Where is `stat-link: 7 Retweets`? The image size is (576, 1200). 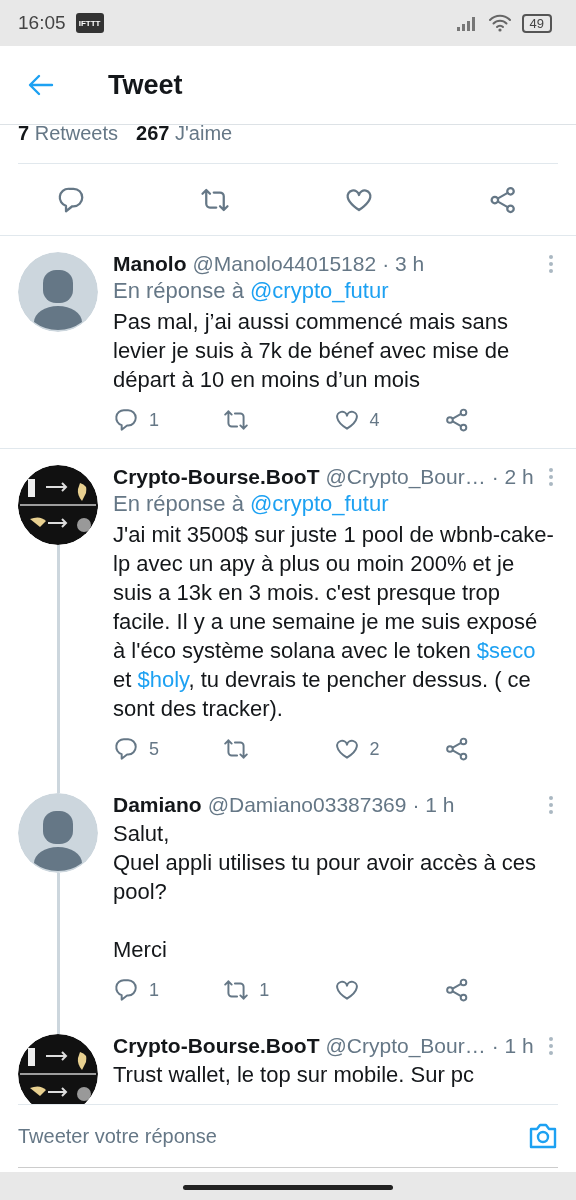 stat-link: 7 Retweets is located at coordinates (68, 133).